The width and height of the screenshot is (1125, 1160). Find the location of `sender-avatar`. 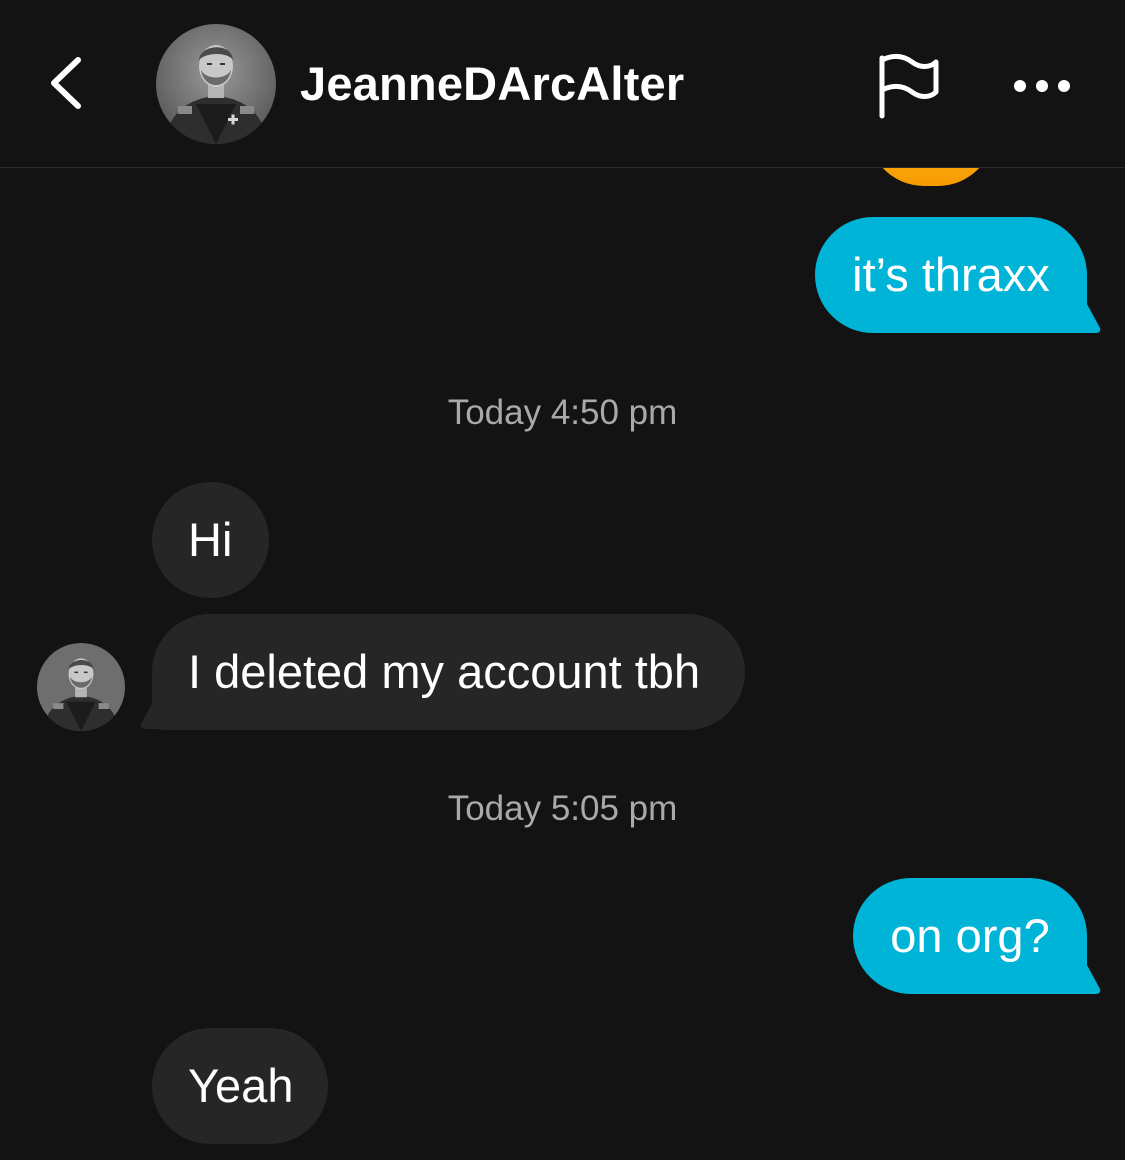

sender-avatar is located at coordinates (81, 687).